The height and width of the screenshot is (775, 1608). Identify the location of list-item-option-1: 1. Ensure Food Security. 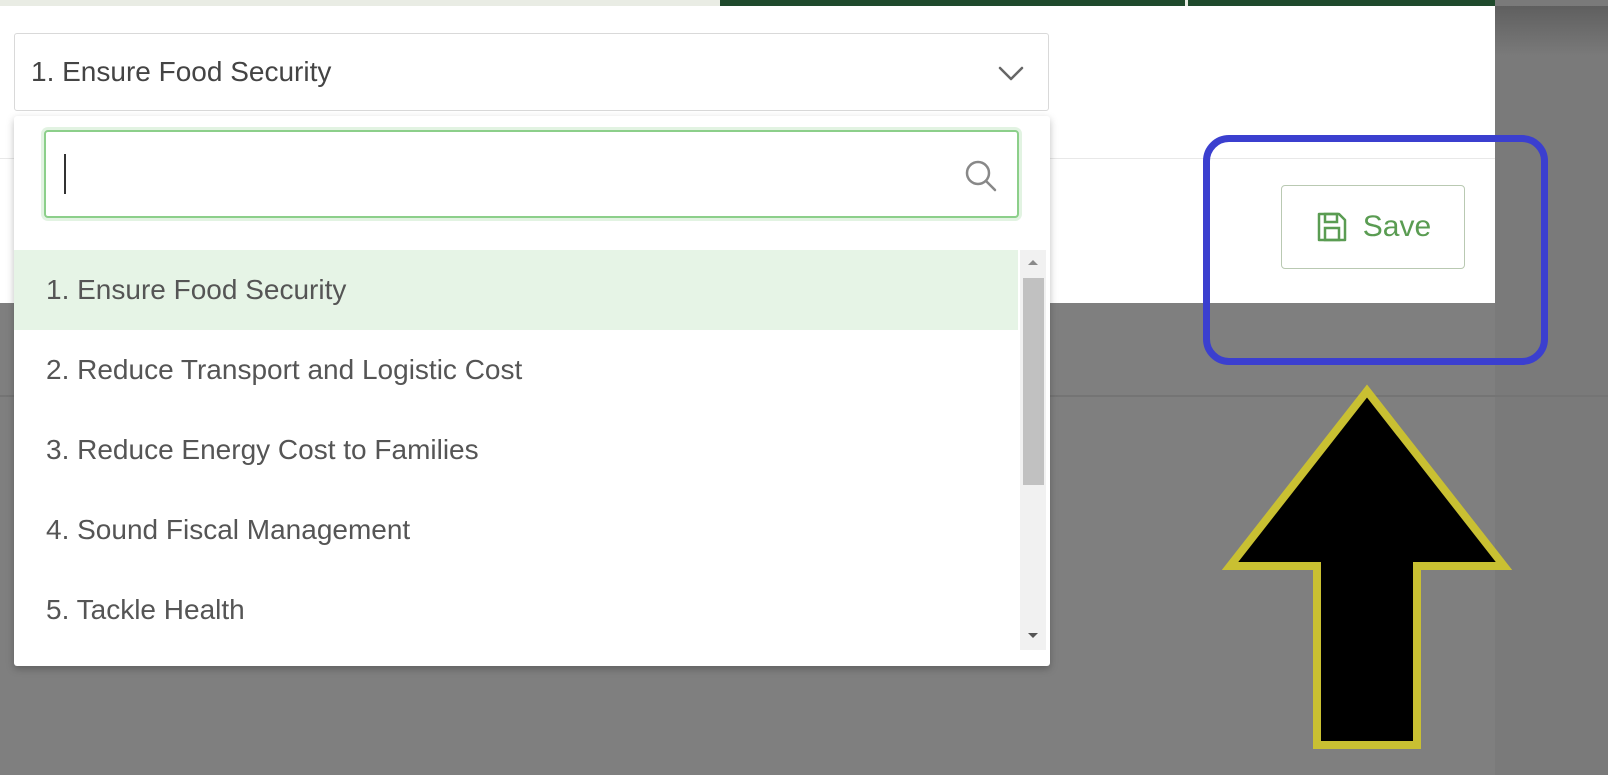
(516, 290).